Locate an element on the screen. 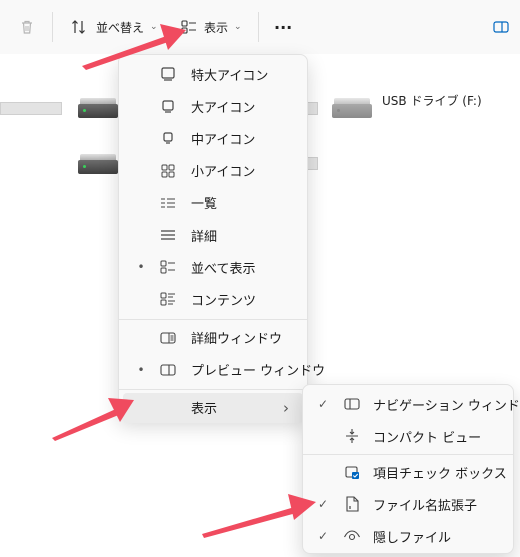 Image resolution: width=520 pixels, height=557 pixels. more-icon: ··· is located at coordinates (283, 27).